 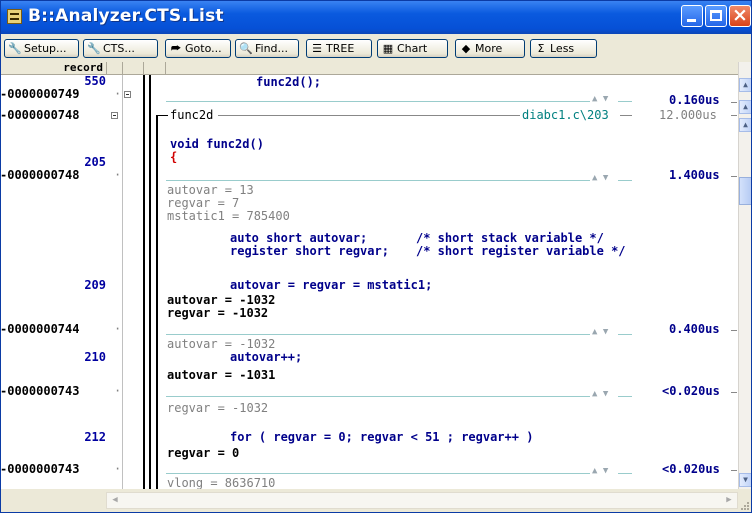 What do you see at coordinates (729, 500) in the screenshot?
I see `scroll-right-button: ▶` at bounding box center [729, 500].